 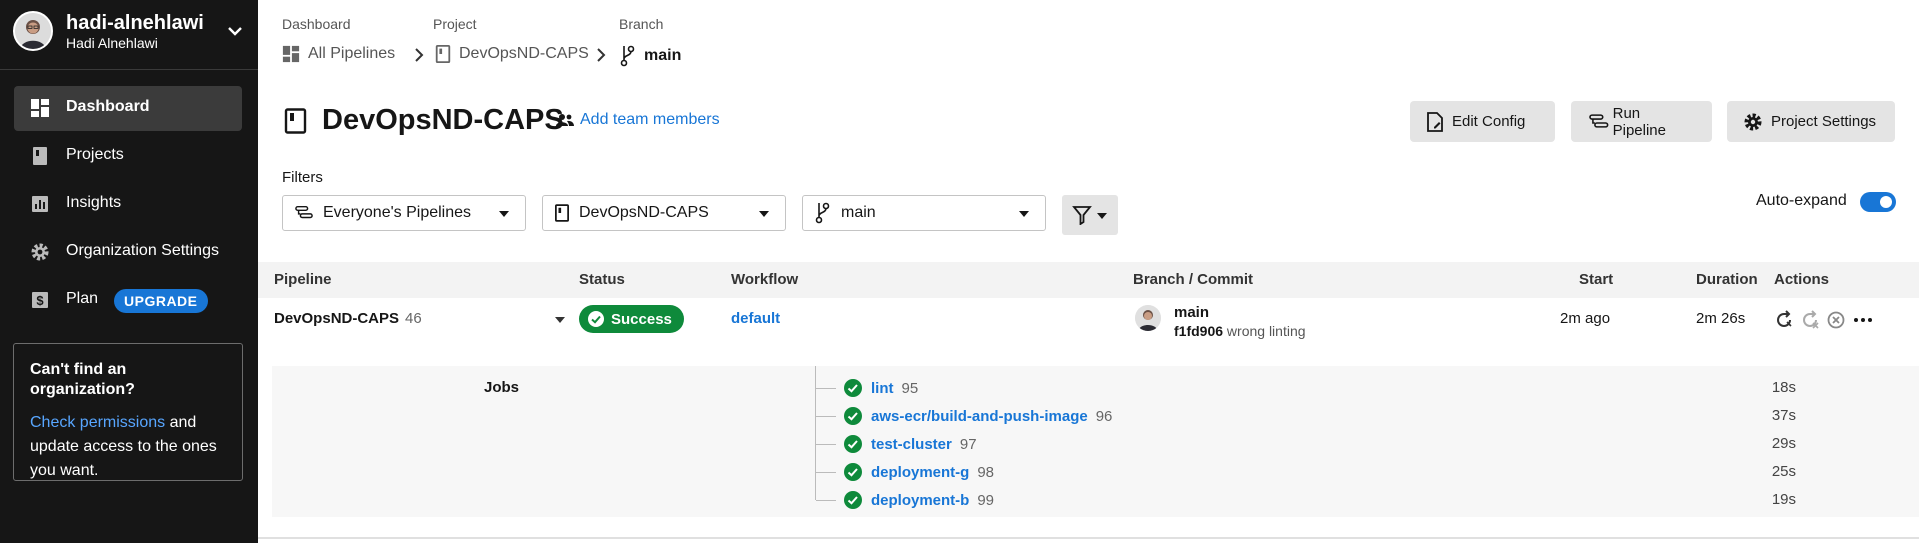 I want to click on breadcrumb-branch: main, so click(x=650, y=56).